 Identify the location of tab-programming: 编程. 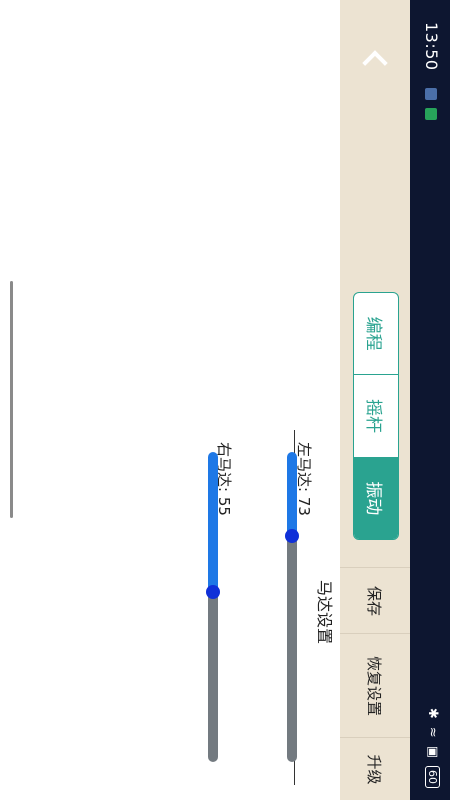
(376, 334).